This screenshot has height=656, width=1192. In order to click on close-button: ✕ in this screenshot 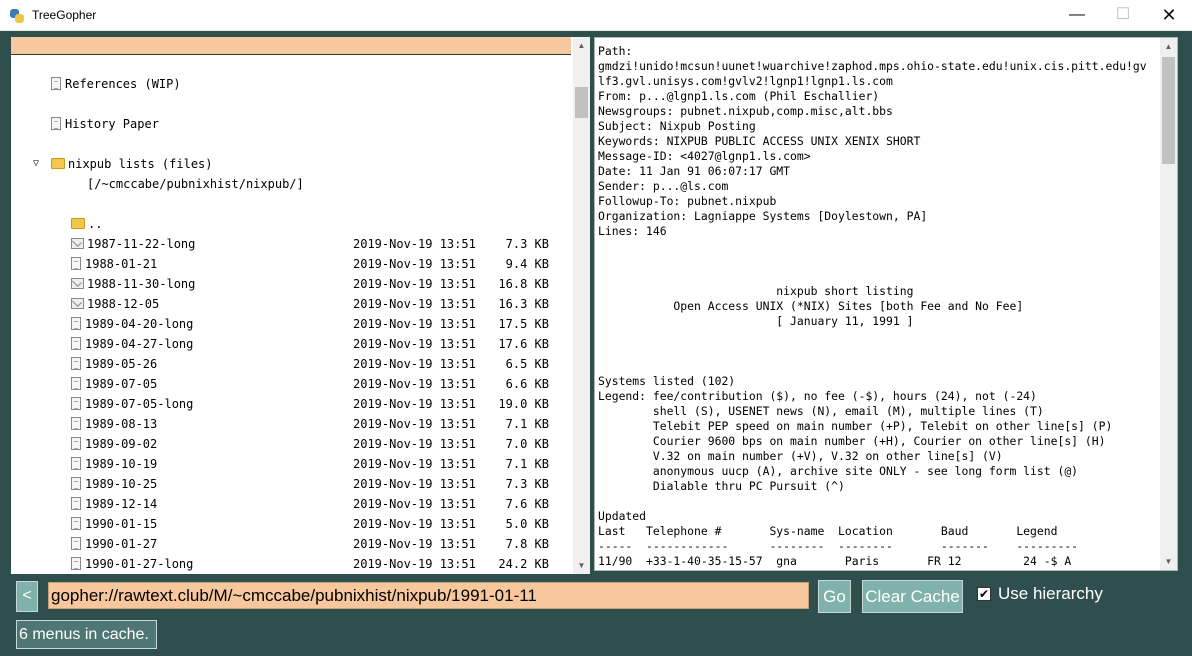, I will do `click(1169, 15)`.